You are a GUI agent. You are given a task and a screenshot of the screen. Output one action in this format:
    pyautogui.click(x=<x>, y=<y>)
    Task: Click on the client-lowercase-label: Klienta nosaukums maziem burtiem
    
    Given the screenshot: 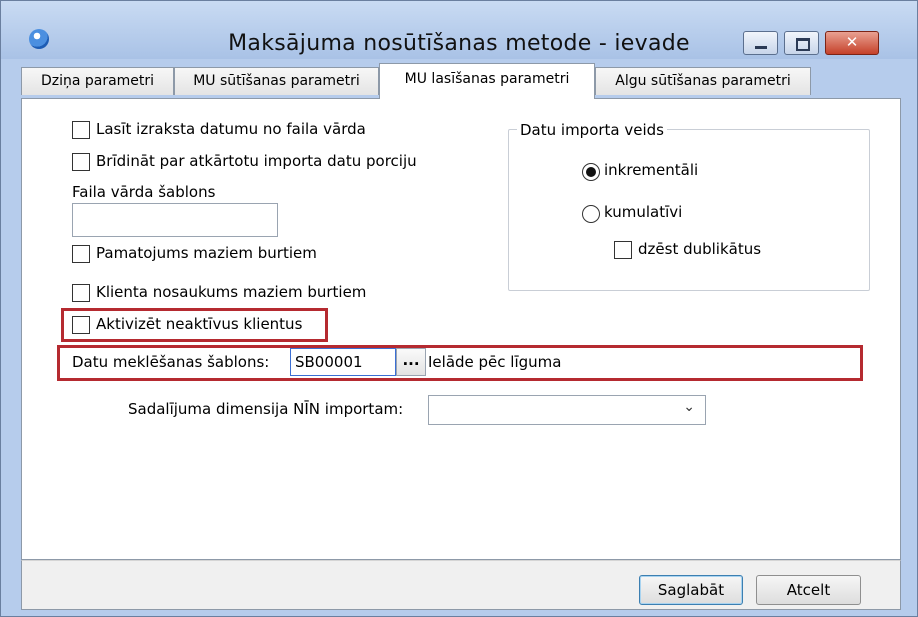 What is the action you would take?
    pyautogui.click(x=231, y=292)
    